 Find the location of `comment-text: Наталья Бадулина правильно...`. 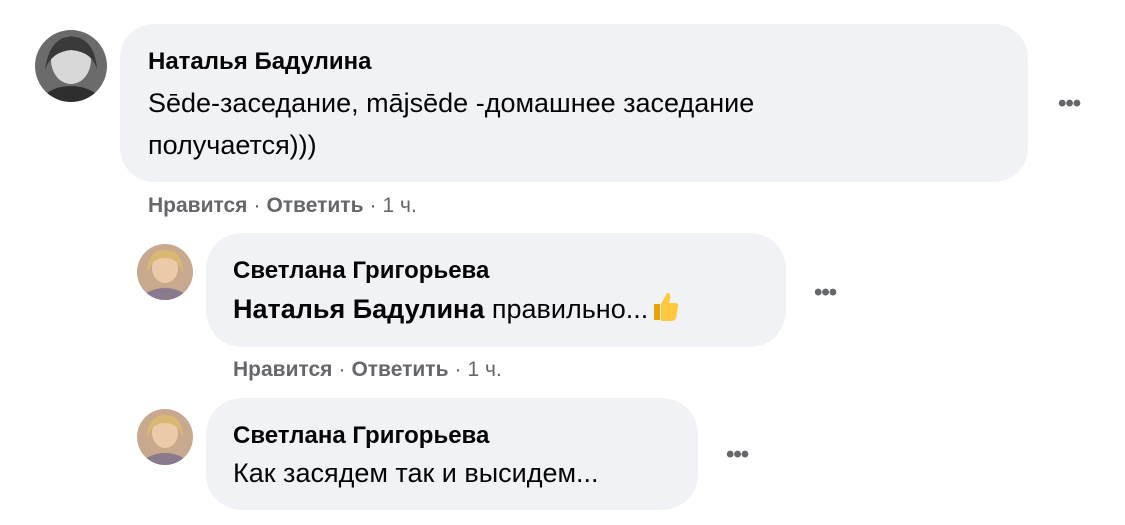

comment-text: Наталья Бадулина правильно... is located at coordinates (456, 311).